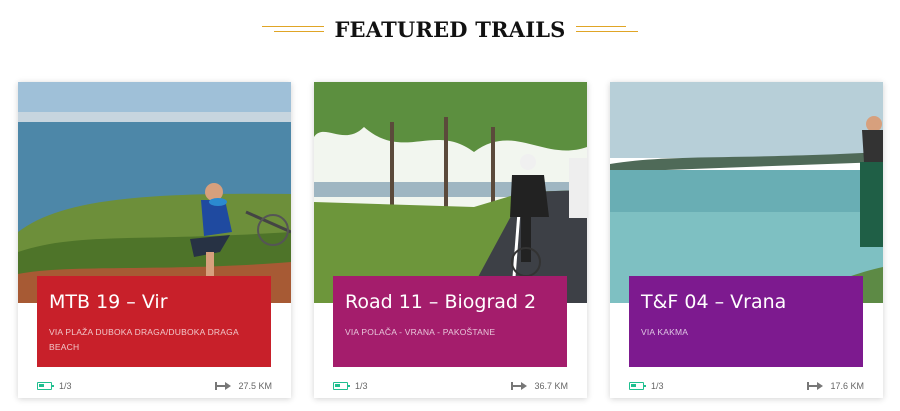  What do you see at coordinates (847, 386) in the screenshot?
I see `distance-value: 17.6 KM` at bounding box center [847, 386].